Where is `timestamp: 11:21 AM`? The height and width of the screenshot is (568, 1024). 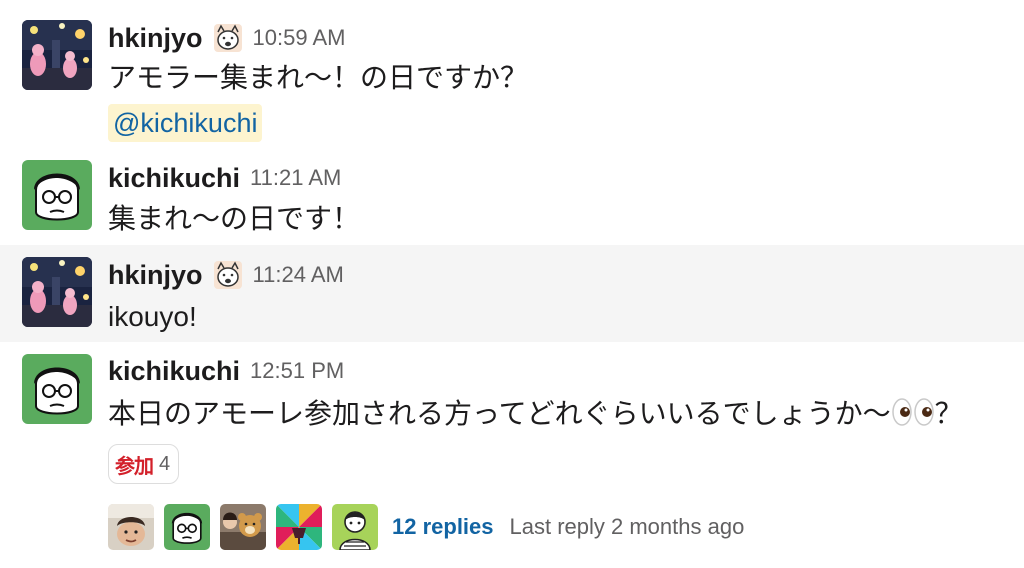
timestamp: 11:21 AM is located at coordinates (295, 178).